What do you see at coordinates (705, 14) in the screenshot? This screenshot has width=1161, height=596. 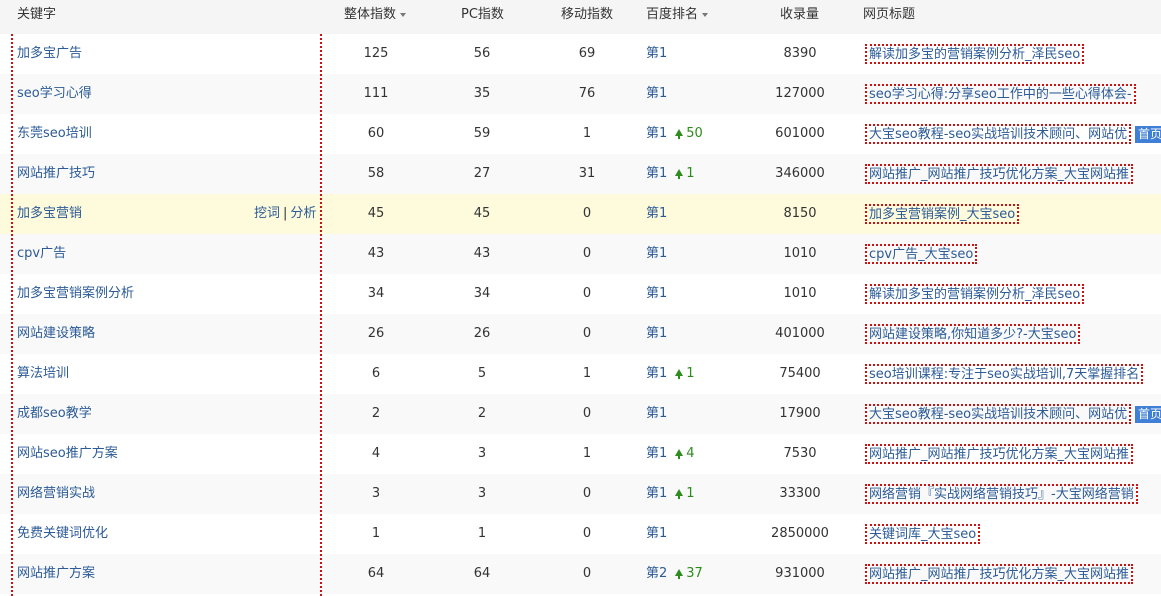 I see `sort-caret-icon` at bounding box center [705, 14].